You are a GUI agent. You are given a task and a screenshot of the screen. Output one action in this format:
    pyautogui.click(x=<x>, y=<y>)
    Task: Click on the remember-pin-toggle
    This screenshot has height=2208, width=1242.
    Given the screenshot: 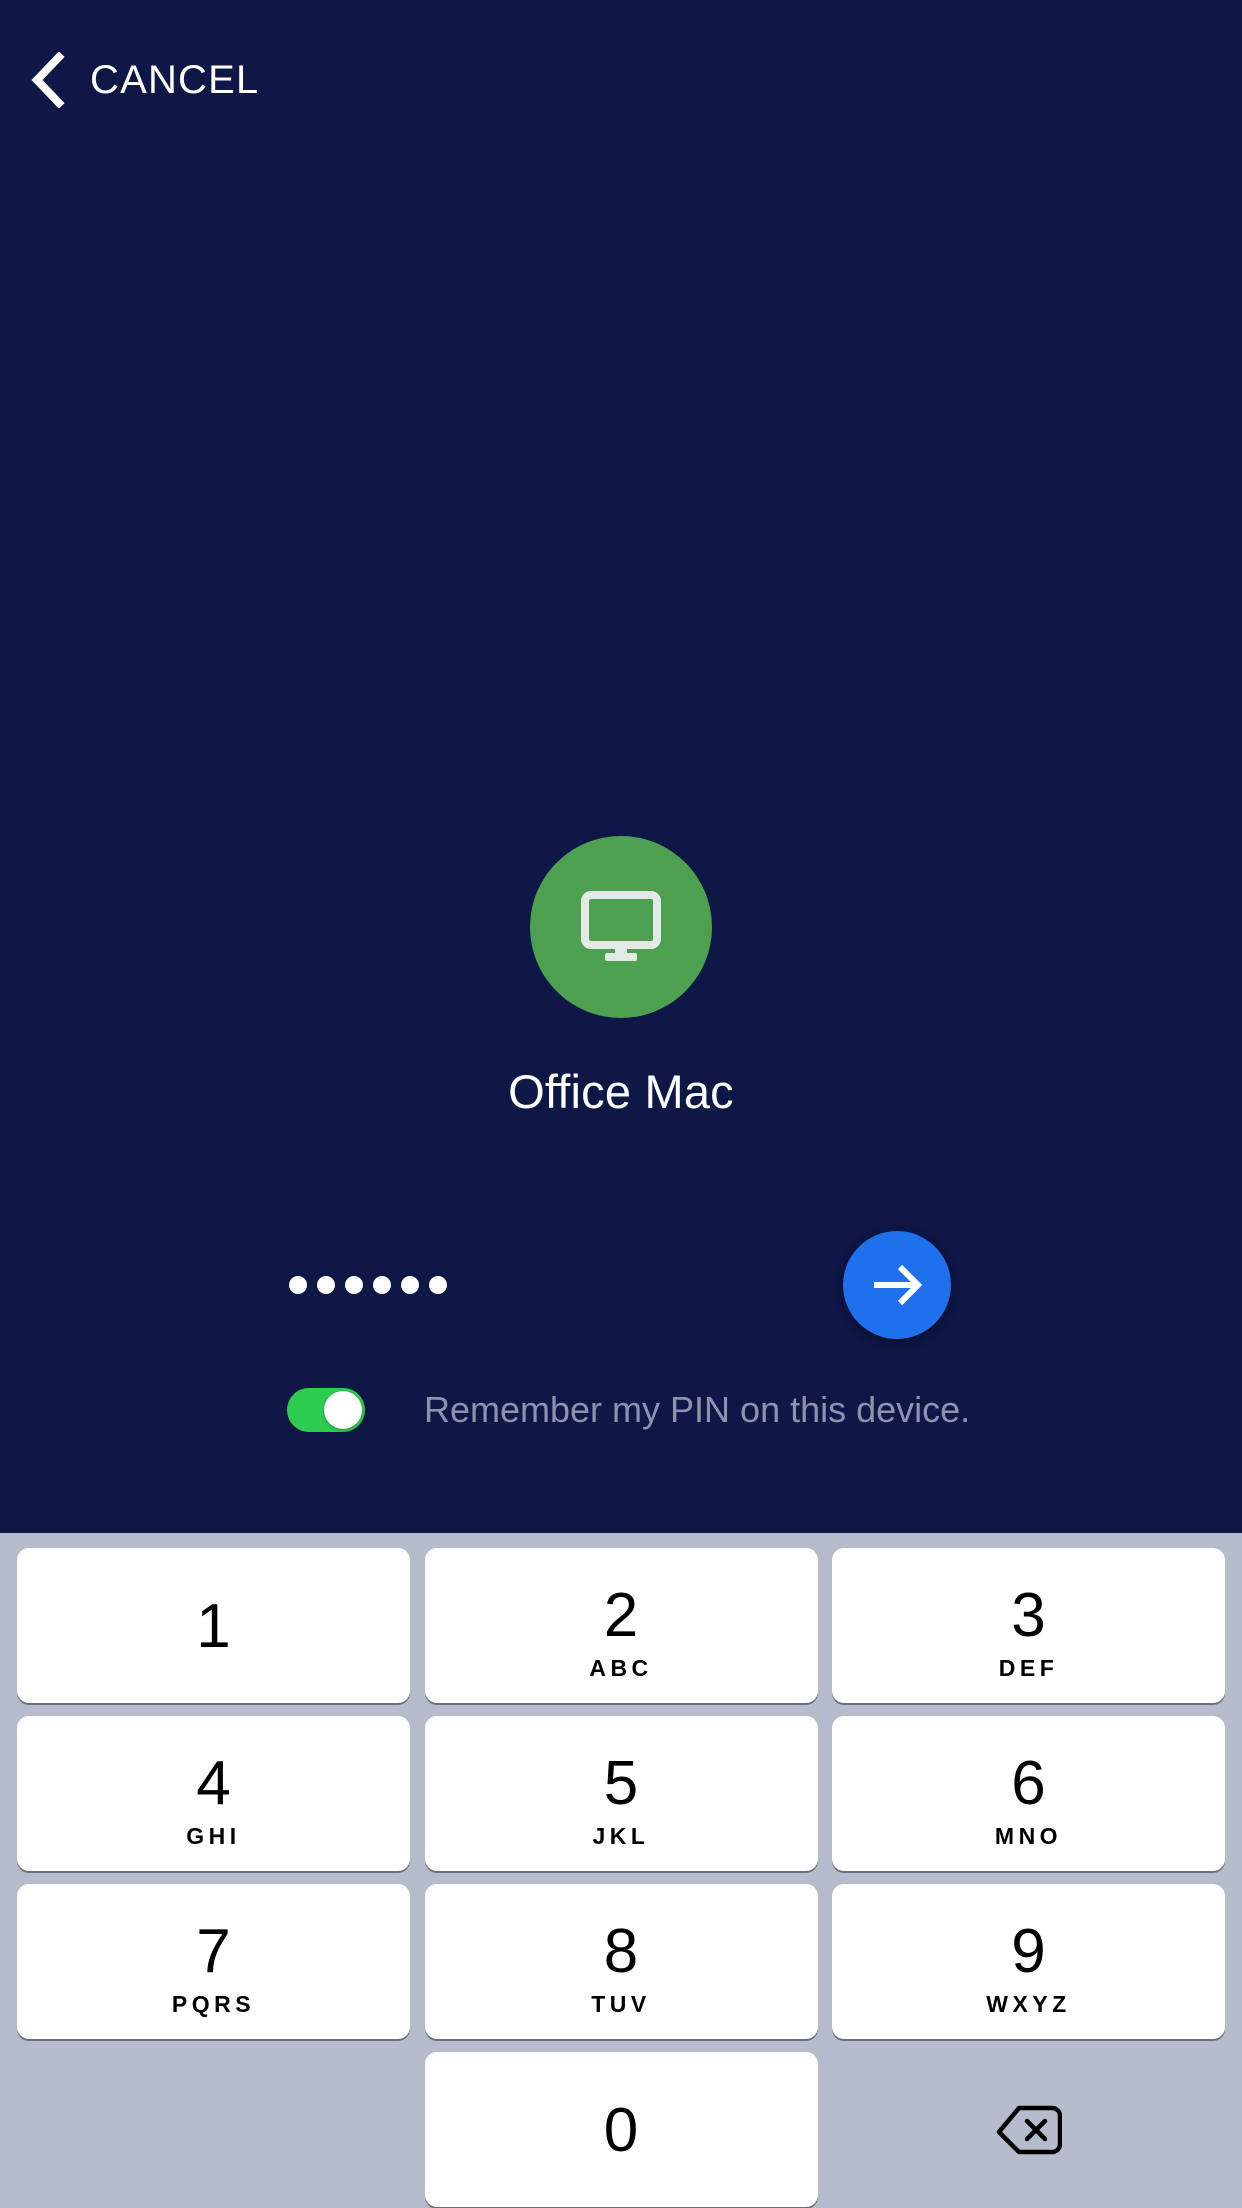 What is the action you would take?
    pyautogui.click(x=326, y=1410)
    